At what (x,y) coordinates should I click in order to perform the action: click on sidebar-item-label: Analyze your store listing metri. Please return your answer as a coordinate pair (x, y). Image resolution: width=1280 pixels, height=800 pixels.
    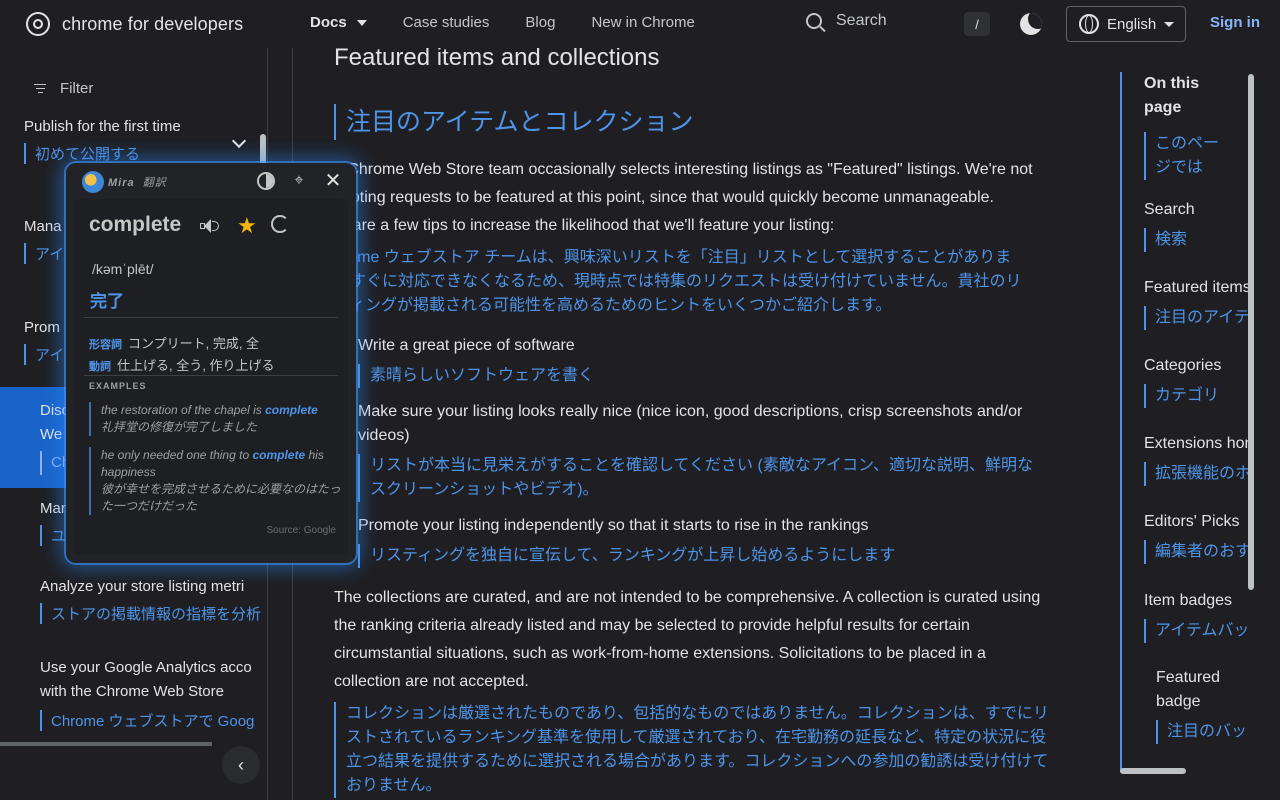
    Looking at the image, I should click on (142, 586).